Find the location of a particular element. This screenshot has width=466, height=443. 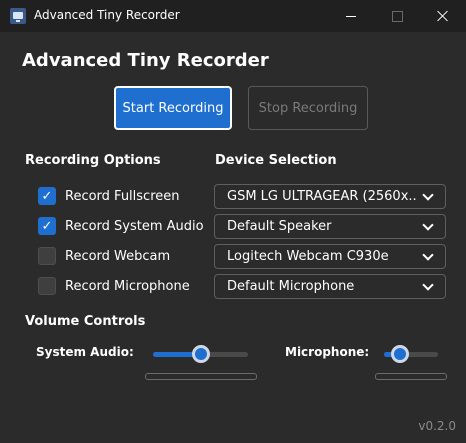

checkbox-record-system-audio: ✓ is located at coordinates (47, 226).